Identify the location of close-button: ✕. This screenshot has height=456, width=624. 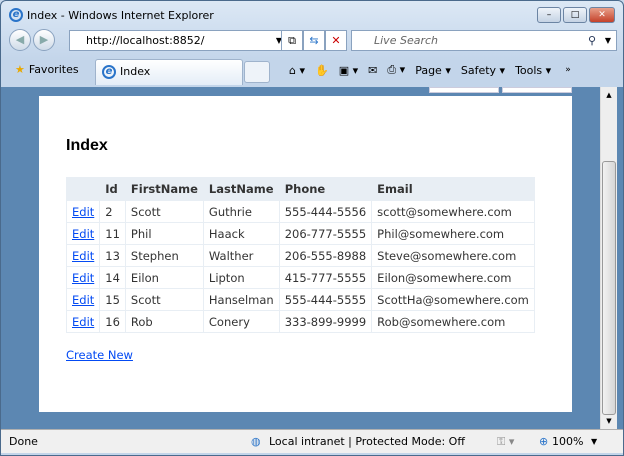
(602, 15).